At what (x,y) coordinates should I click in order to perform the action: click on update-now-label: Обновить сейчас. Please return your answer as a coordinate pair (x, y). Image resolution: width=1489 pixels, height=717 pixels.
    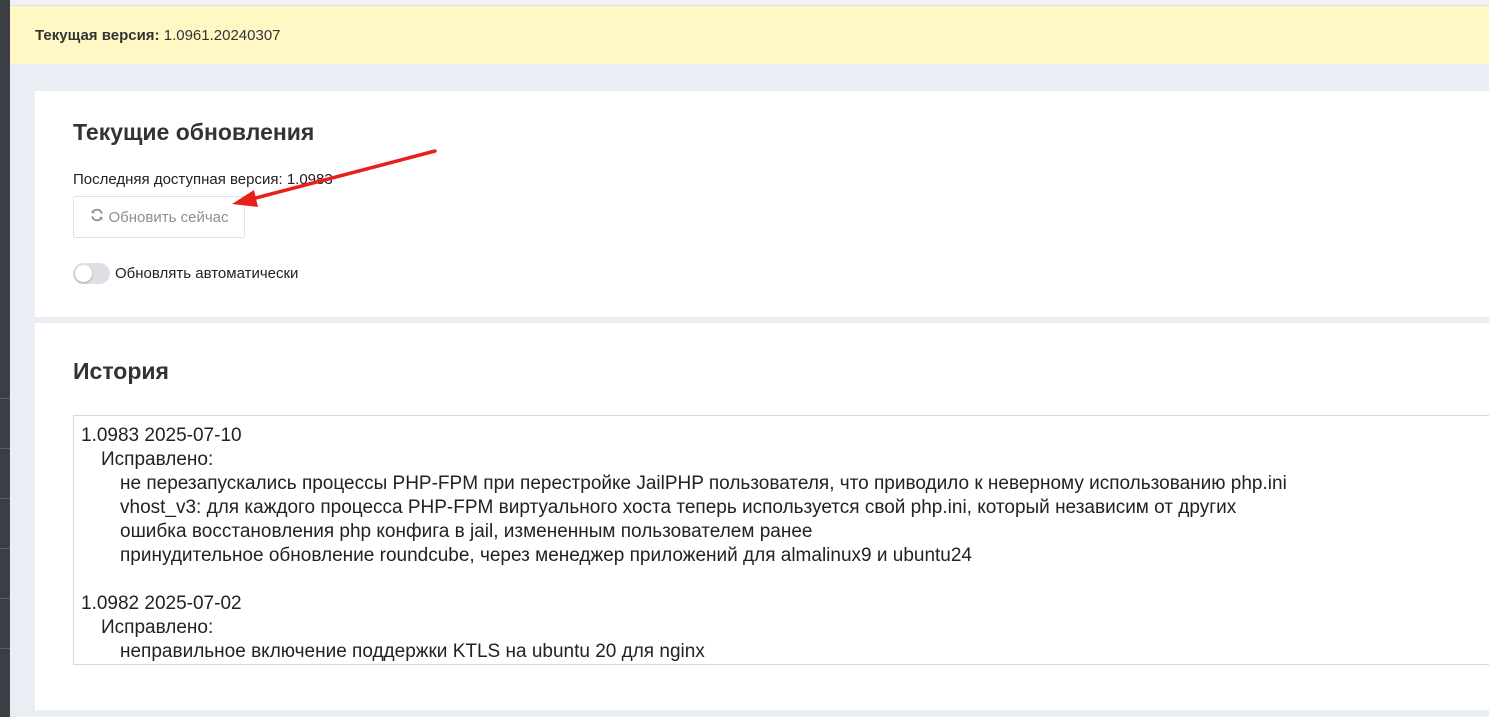
    Looking at the image, I should click on (168, 217).